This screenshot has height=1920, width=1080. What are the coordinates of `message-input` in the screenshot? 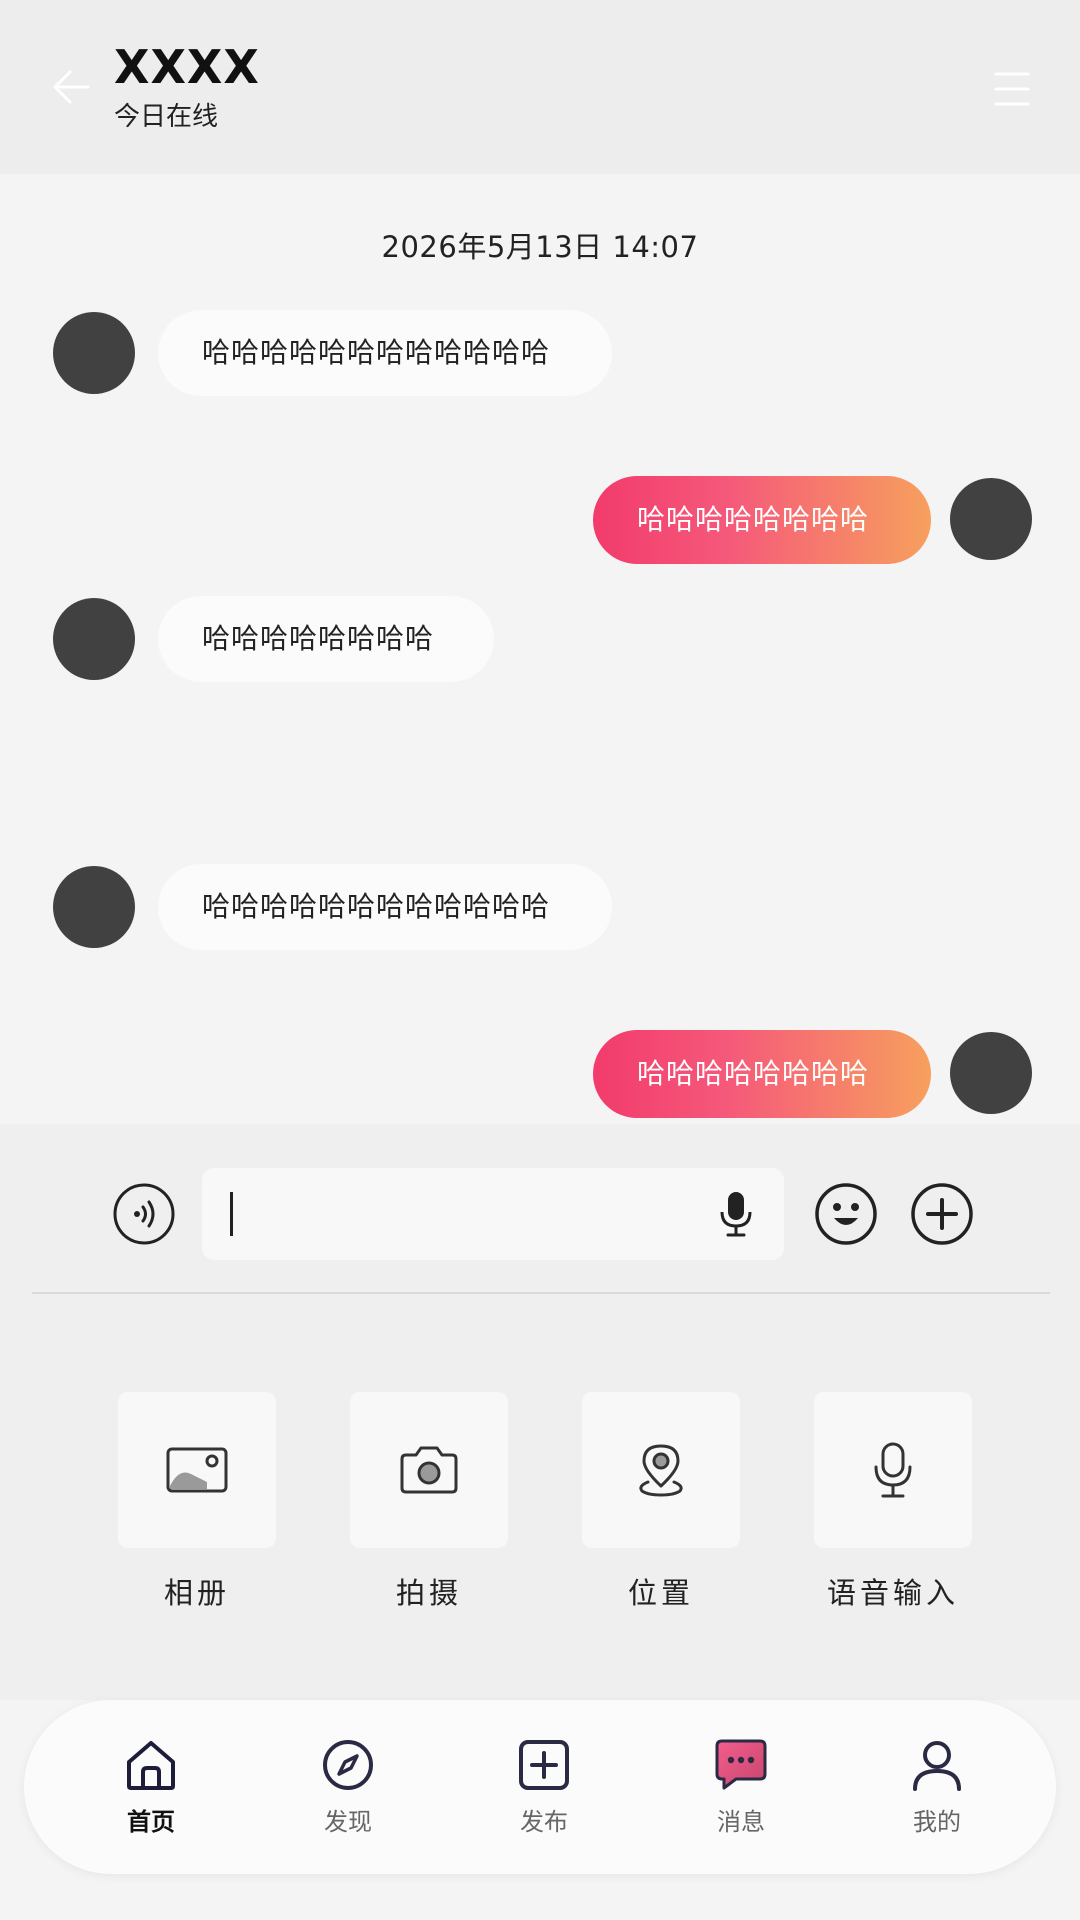 It's located at (493, 1214).